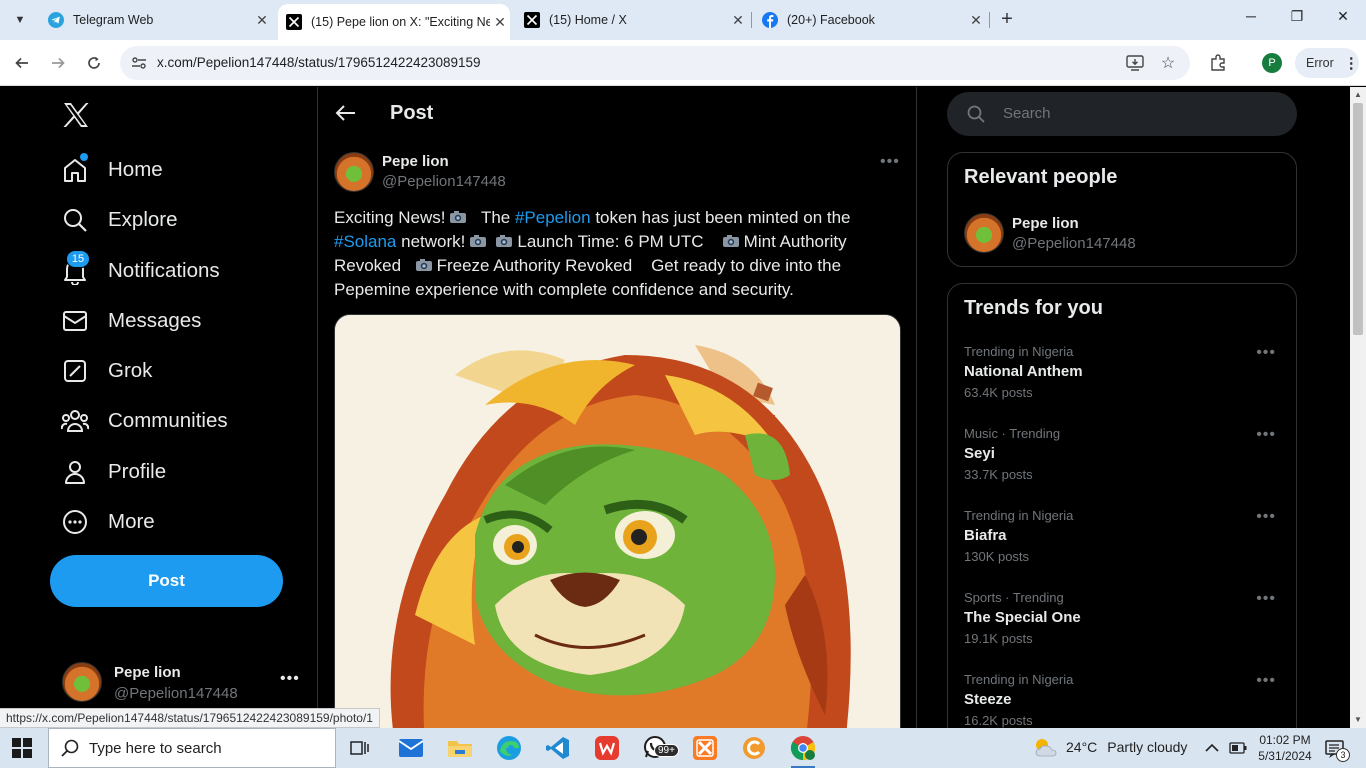  Describe the element at coordinates (140, 270) in the screenshot. I see `nav-notifications: 15 Notifications` at that location.